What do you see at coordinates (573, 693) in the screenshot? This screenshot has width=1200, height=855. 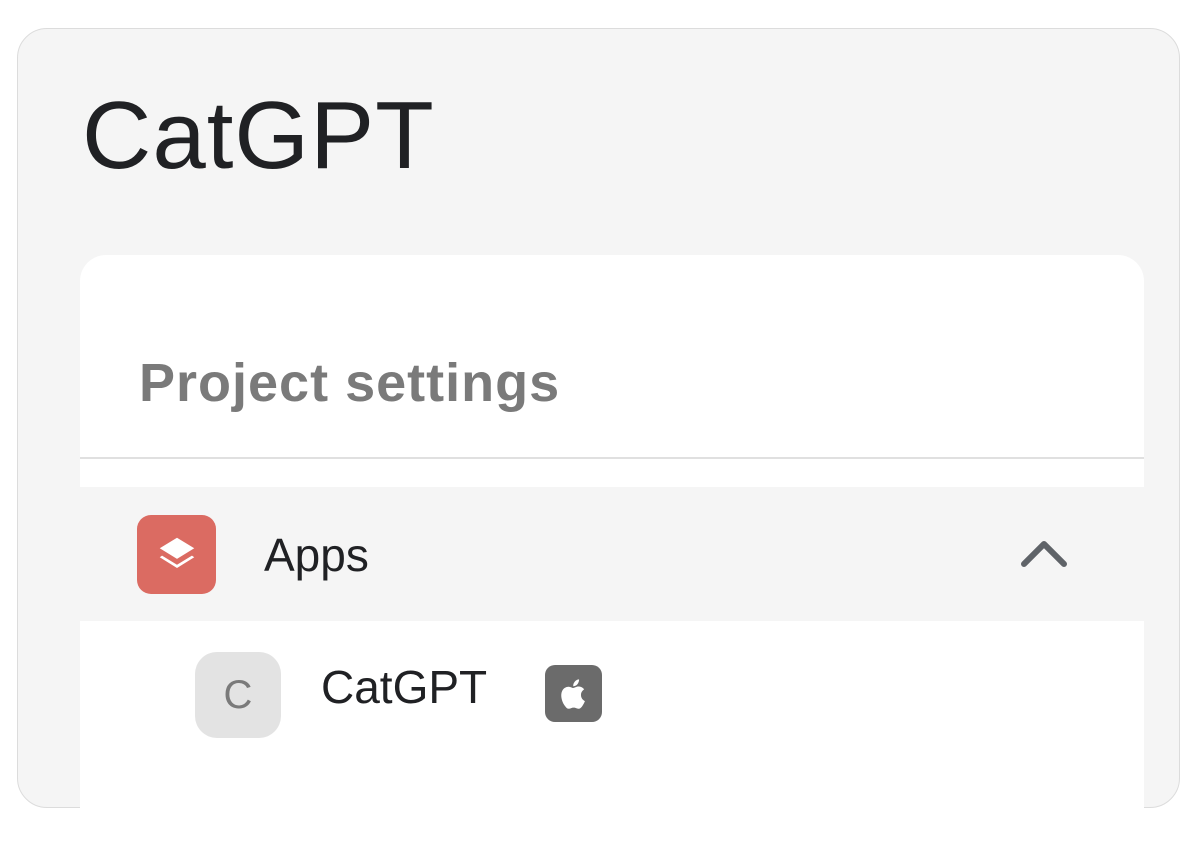 I see `apple-icon` at bounding box center [573, 693].